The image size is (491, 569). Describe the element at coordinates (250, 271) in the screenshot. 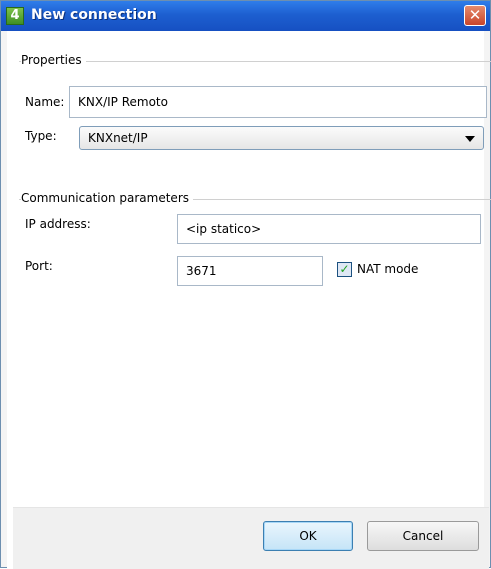

I see `port-input: 3671` at that location.